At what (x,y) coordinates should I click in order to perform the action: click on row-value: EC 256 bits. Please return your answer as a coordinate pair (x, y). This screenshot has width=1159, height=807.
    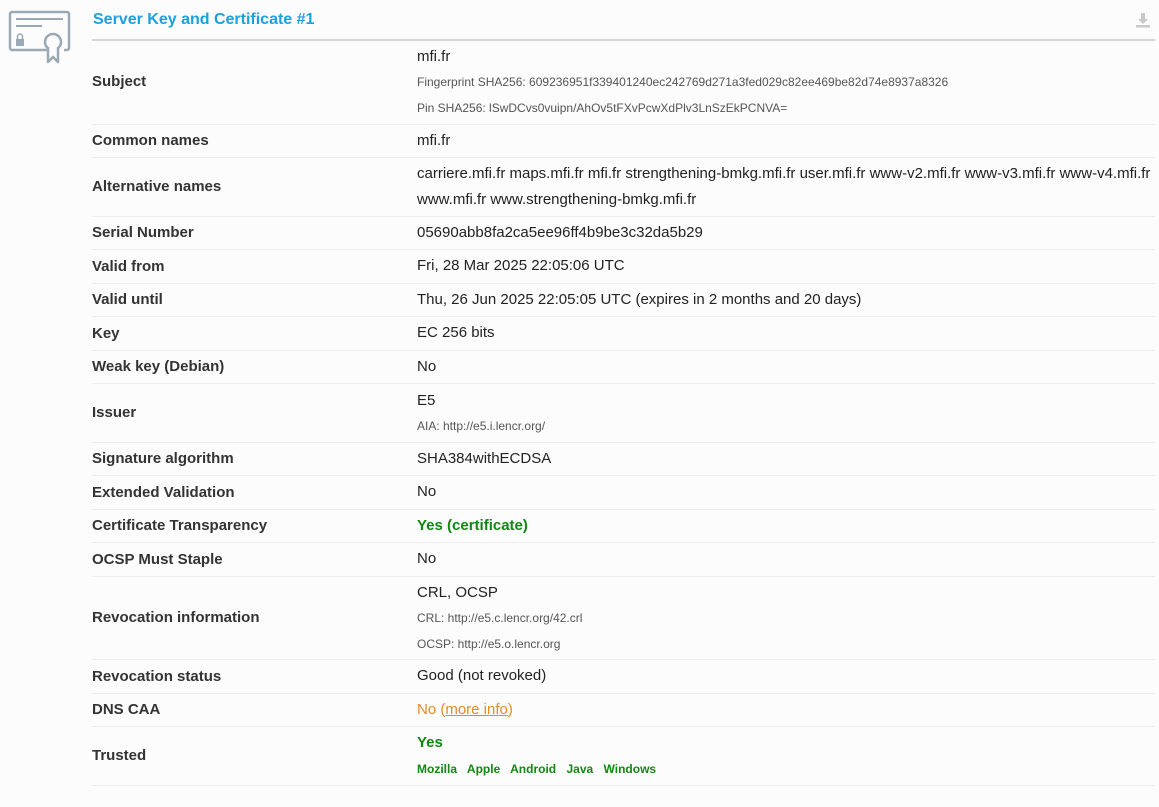
    Looking at the image, I should click on (786, 333).